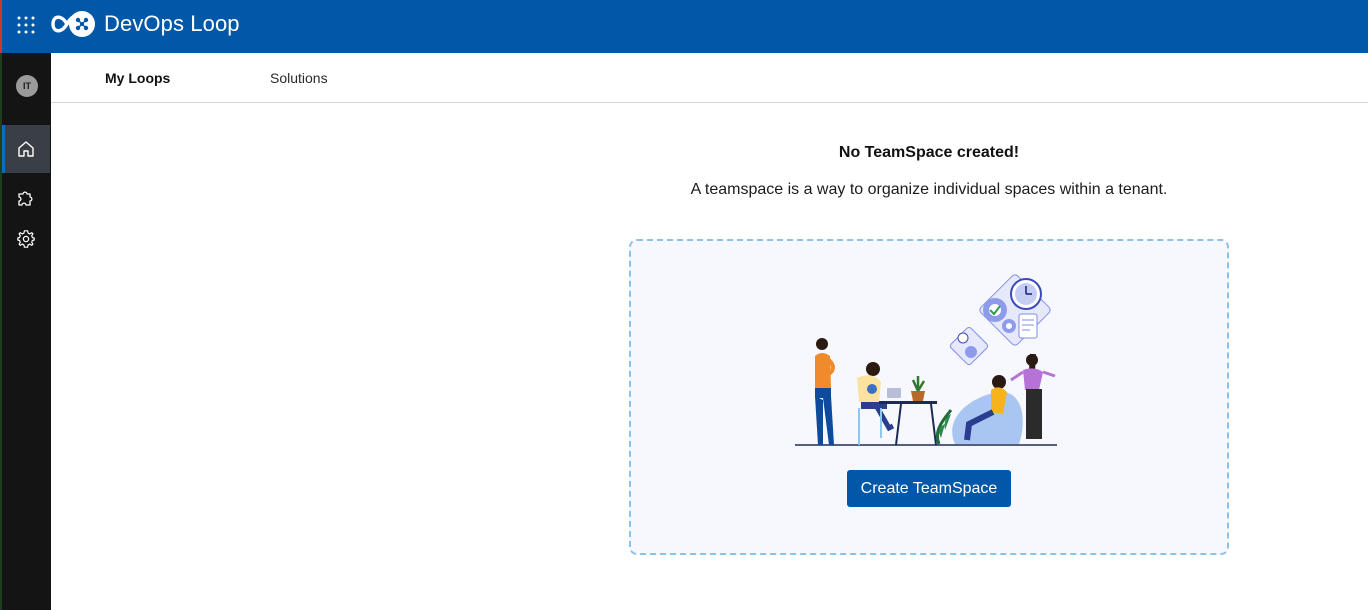  I want to click on tab-solutions: Solutions, so click(299, 78).